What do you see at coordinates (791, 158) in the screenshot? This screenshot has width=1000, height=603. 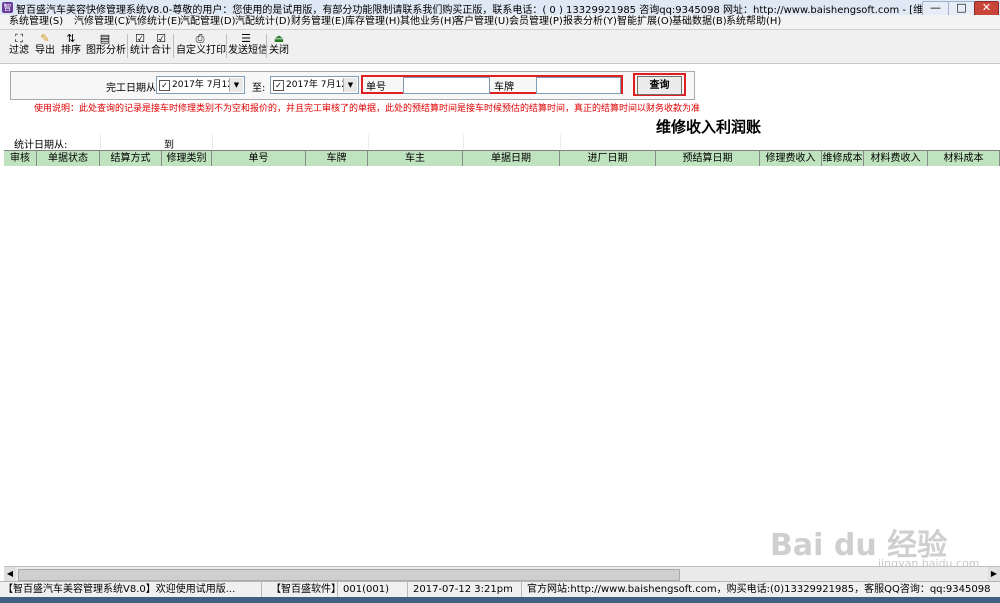 I see `col-repair-income: 修理费收入` at bounding box center [791, 158].